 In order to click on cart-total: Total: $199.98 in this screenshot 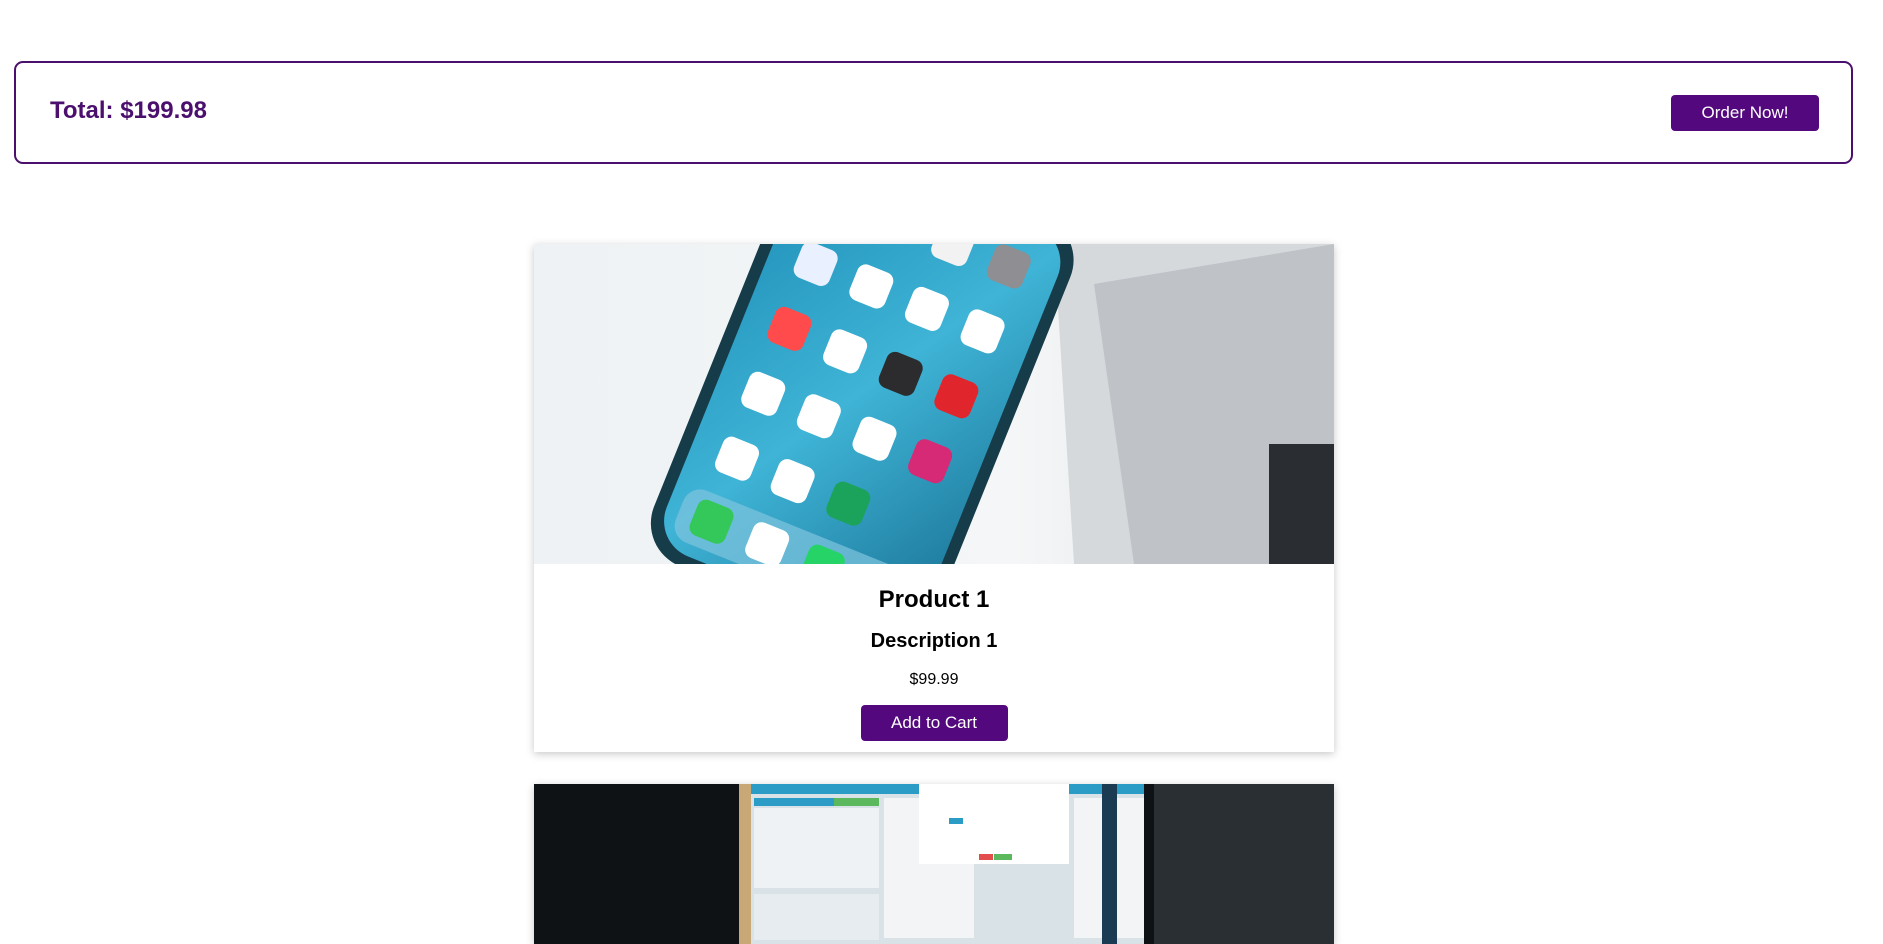, I will do `click(128, 110)`.